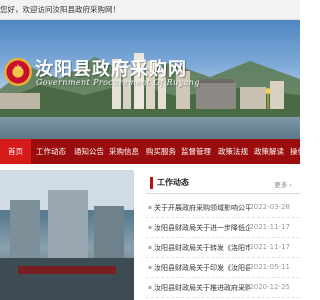 Image resolution: width=320 pixels, height=300 pixels. Describe the element at coordinates (269, 267) in the screenshot. I see `news-item-date: 2021-05-11` at that location.